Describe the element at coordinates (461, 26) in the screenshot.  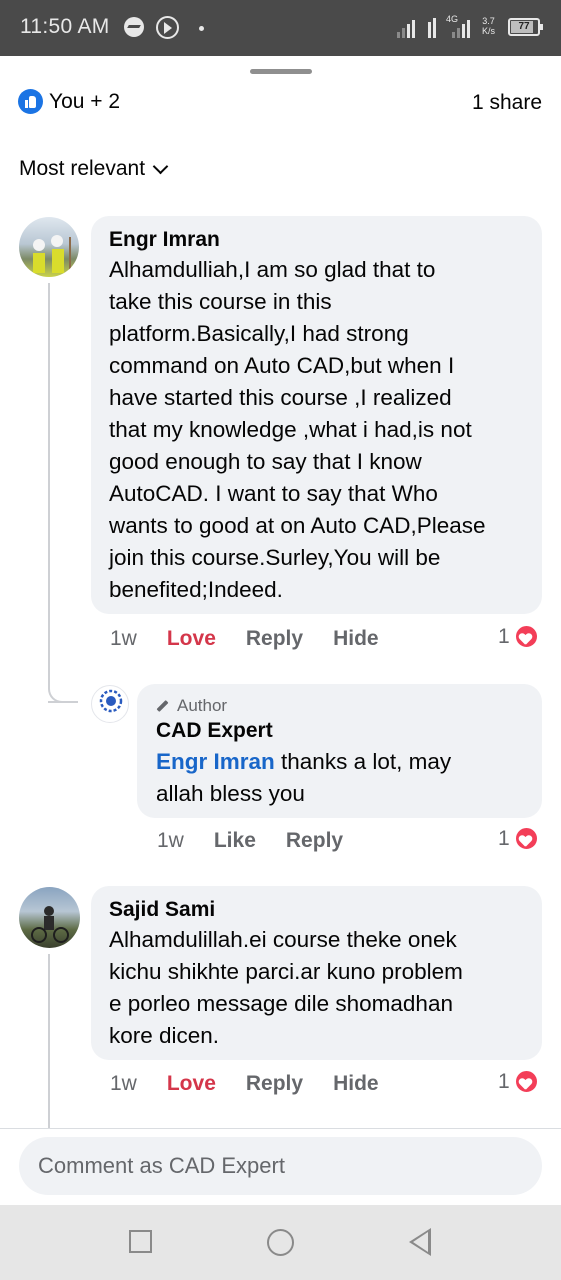
I see `signal-icon-secondary` at that location.